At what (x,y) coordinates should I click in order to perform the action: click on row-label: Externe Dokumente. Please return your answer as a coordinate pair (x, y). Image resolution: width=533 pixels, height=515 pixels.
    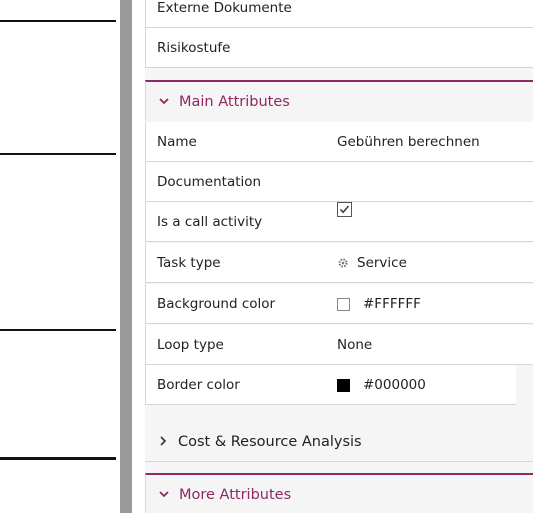
    Looking at the image, I should click on (224, 8).